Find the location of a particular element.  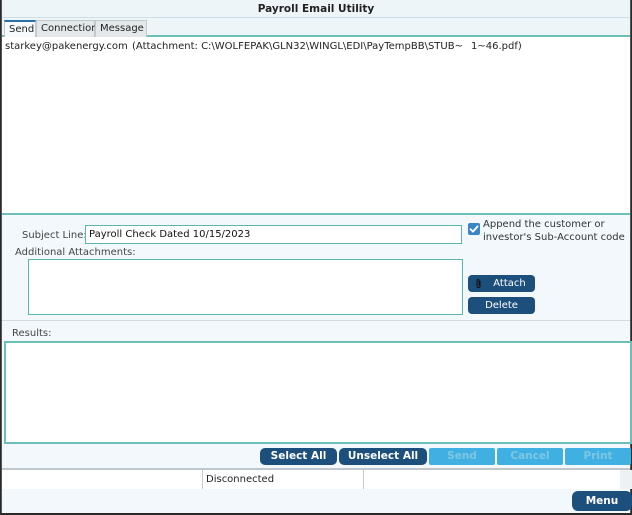

attach-button: Attach is located at coordinates (501, 283).